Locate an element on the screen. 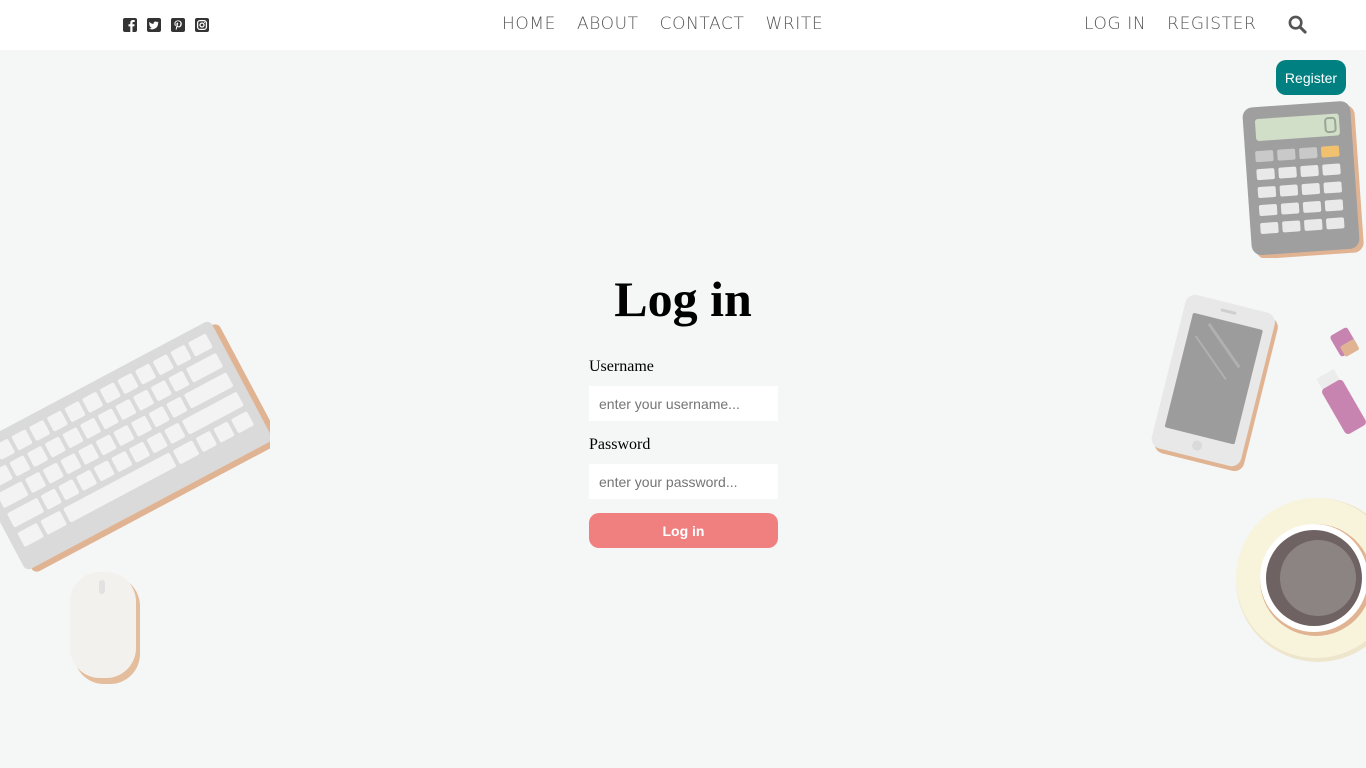 The height and width of the screenshot is (768, 1366). usb-drive-image is located at coordinates (1341, 380).